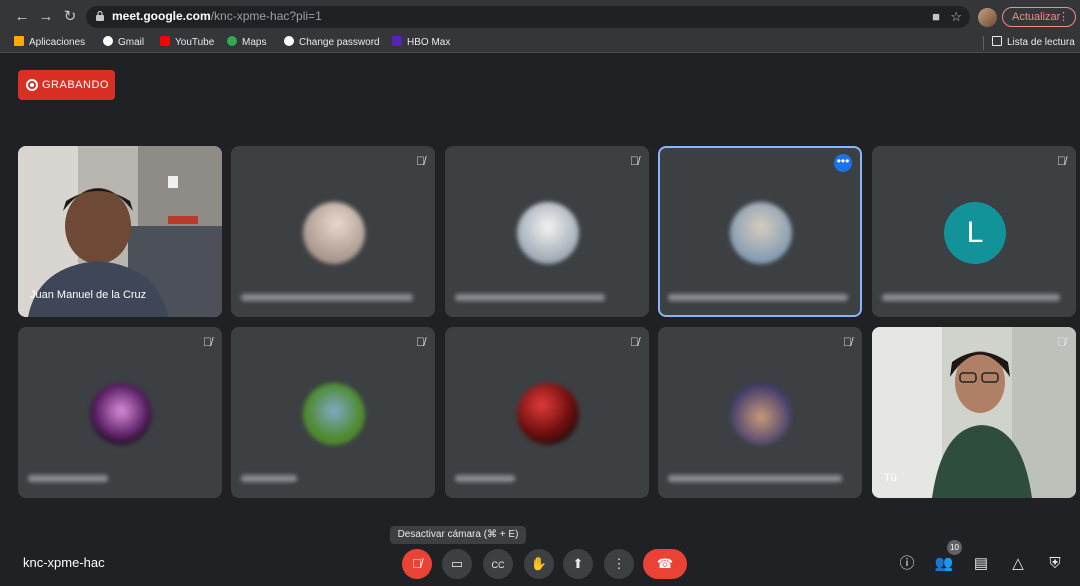 This screenshot has width=1080, height=586. I want to click on menu-dots-icon: ⋮, so click(1063, 17).